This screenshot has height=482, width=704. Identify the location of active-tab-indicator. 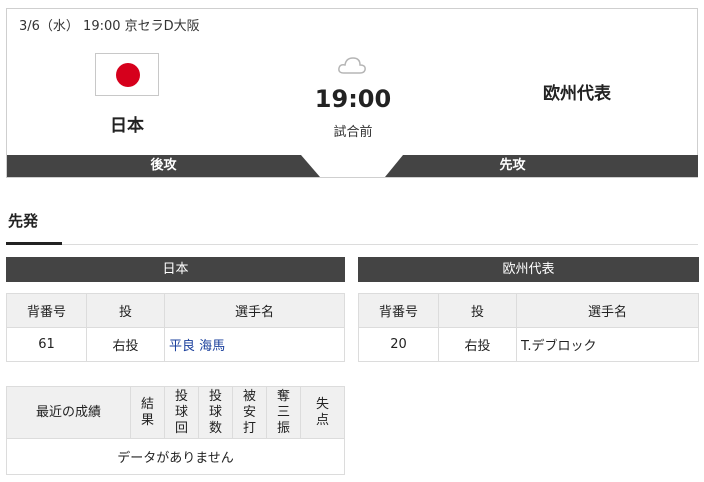
(34, 243).